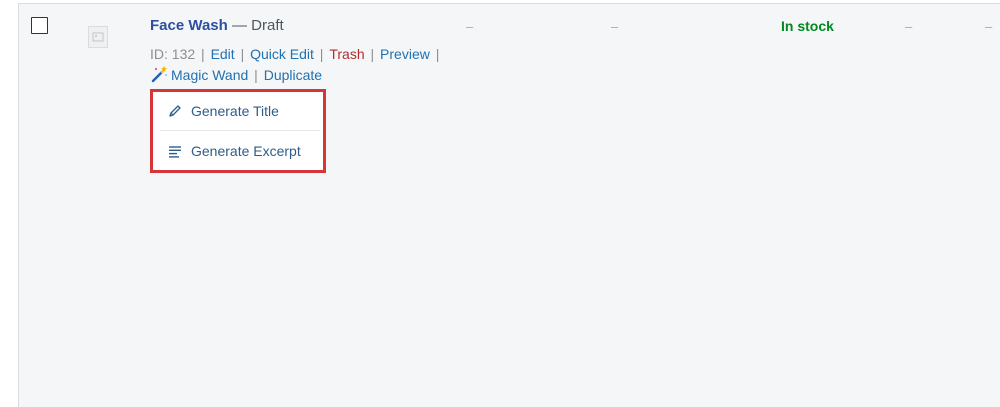 The width and height of the screenshot is (1000, 407). What do you see at coordinates (173, 54) in the screenshot?
I see `product-id: ID: 132` at bounding box center [173, 54].